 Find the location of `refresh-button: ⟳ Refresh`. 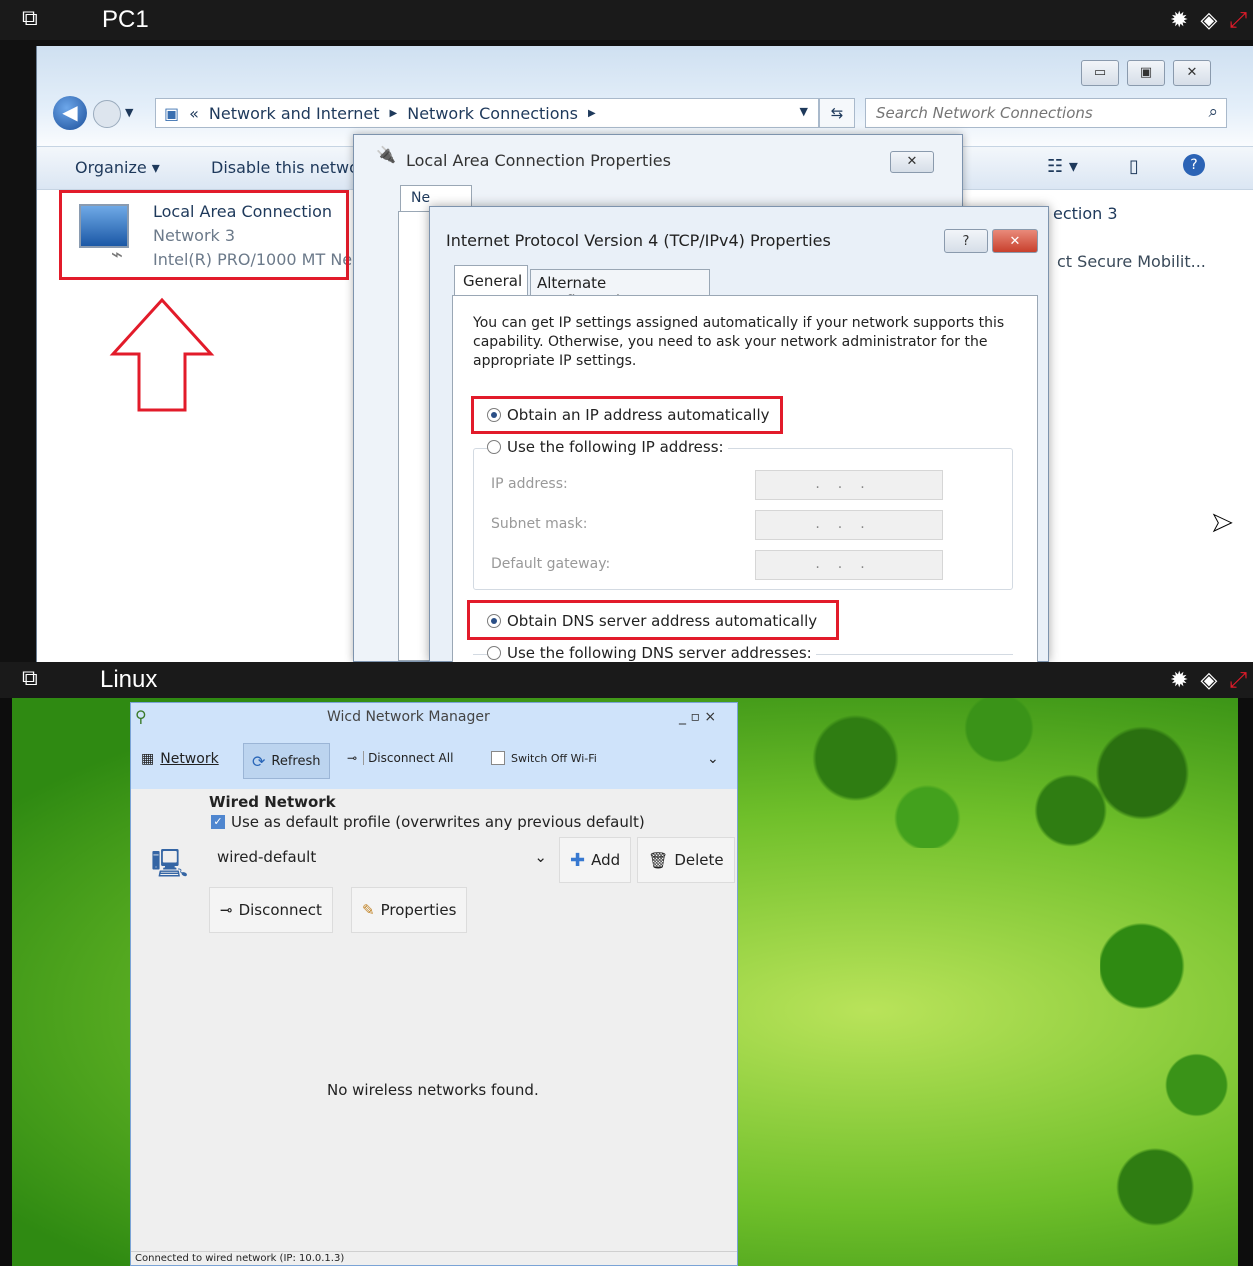

refresh-button: ⟳ Refresh is located at coordinates (286, 761).